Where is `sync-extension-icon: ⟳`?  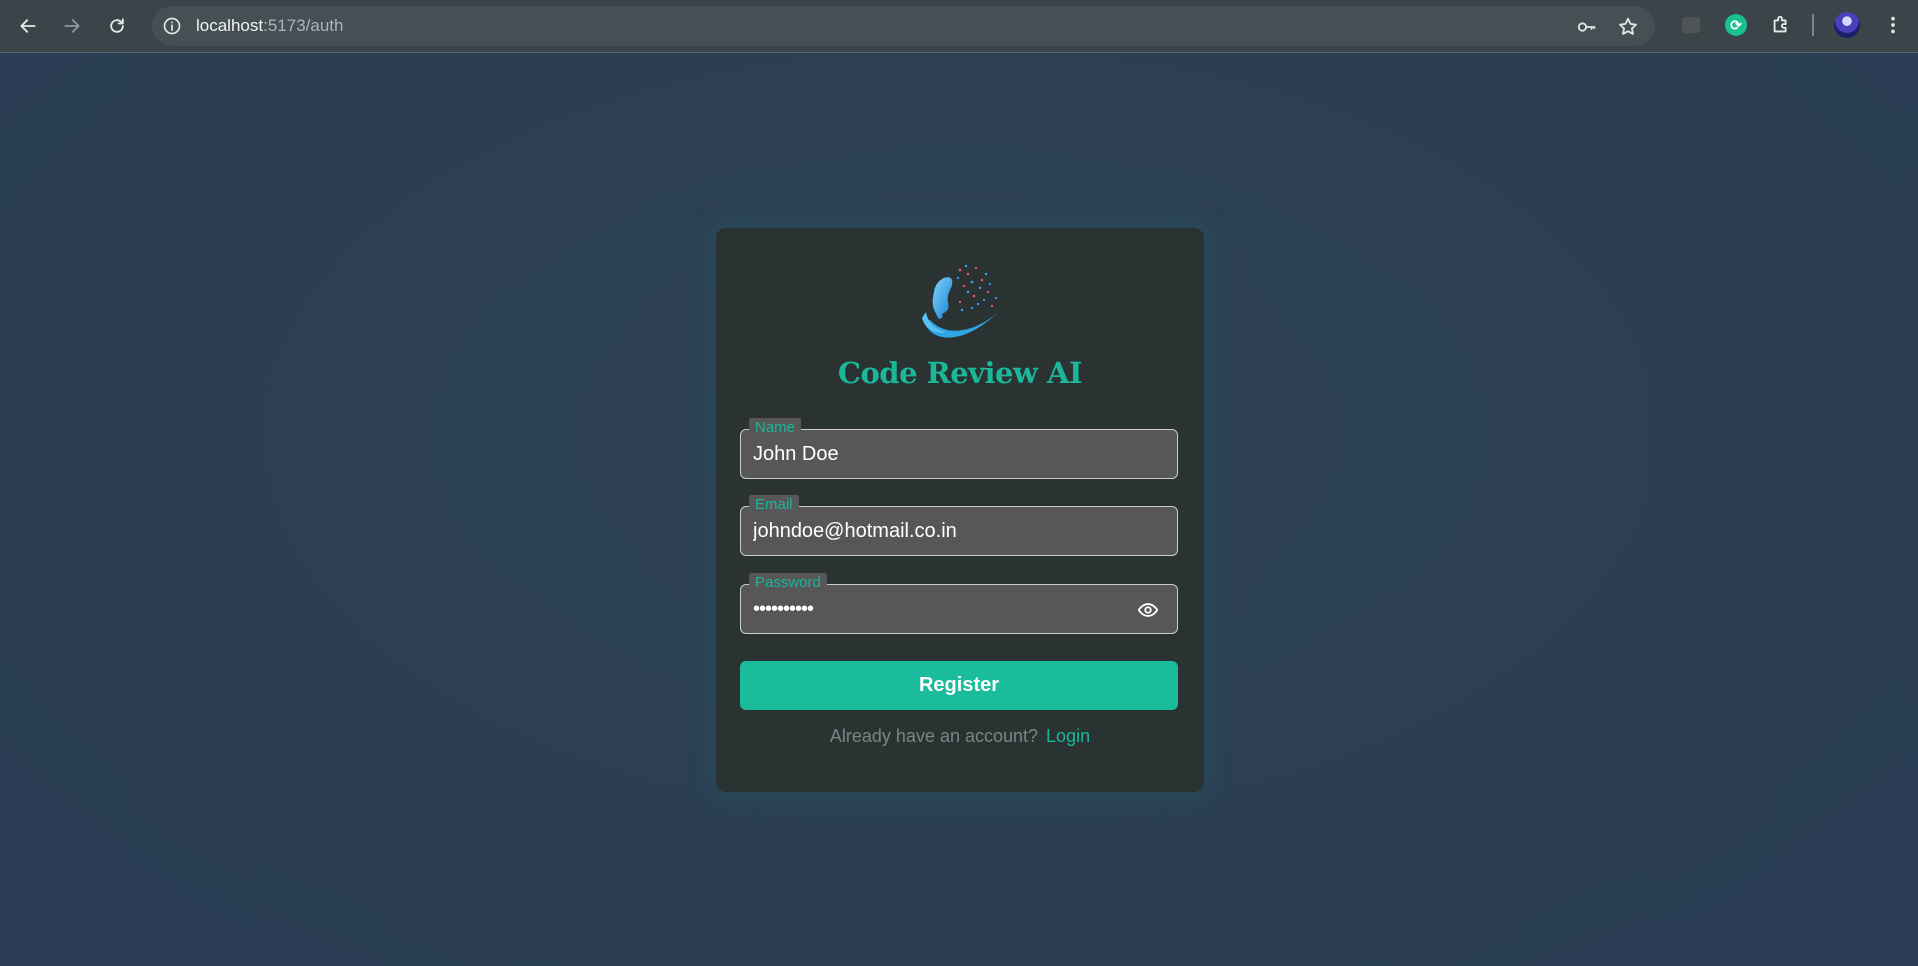
sync-extension-icon: ⟳ is located at coordinates (1736, 25).